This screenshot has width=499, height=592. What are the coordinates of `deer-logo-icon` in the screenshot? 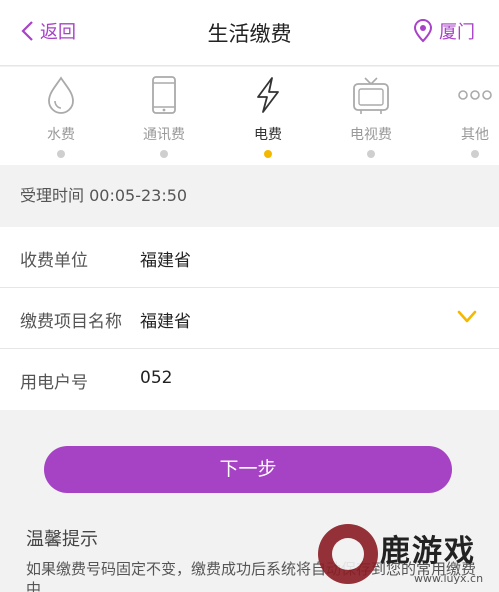 It's located at (348, 554).